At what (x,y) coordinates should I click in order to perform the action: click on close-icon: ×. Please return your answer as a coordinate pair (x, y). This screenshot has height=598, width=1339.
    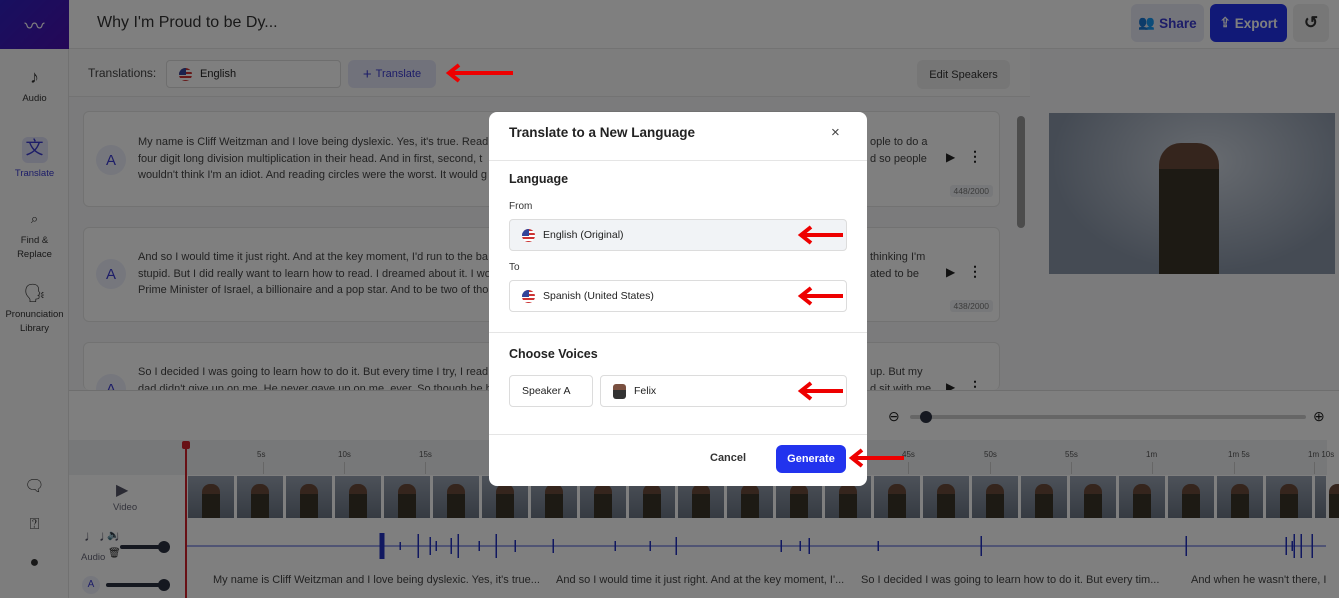
    Looking at the image, I should click on (835, 132).